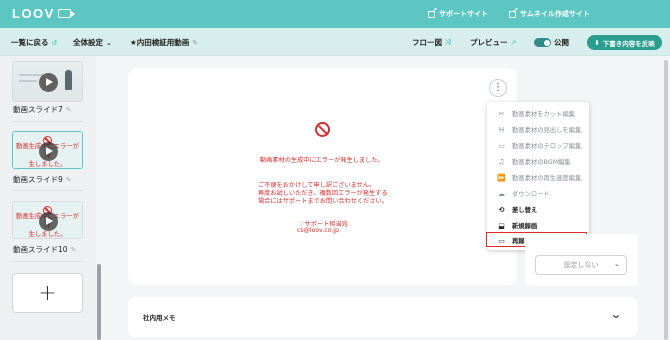 The image size is (670, 340). I want to click on new-record-icon: ⬓, so click(501, 225).